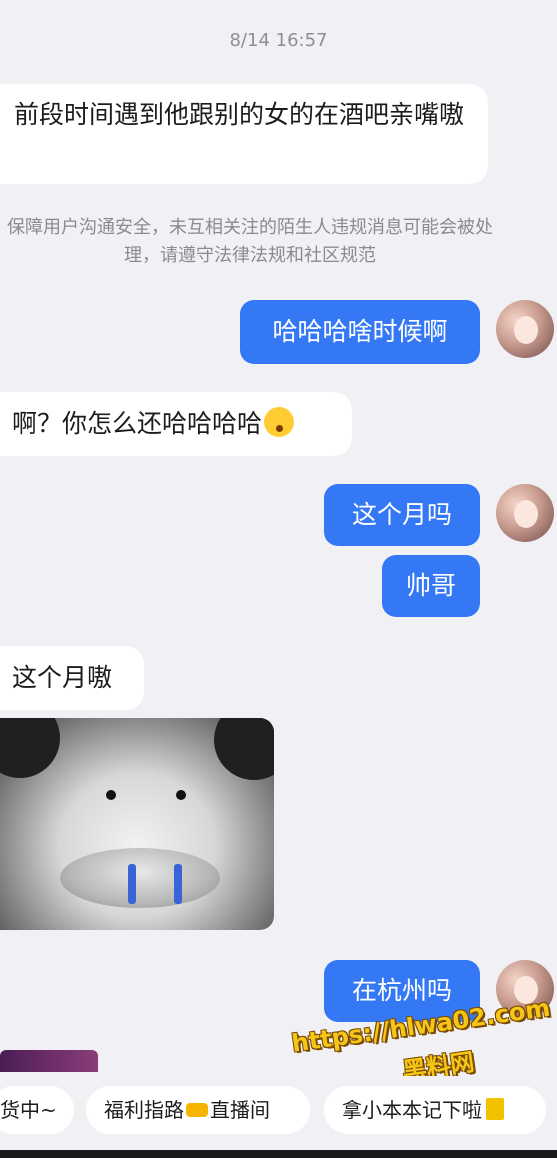 Image resolution: width=557 pixels, height=1158 pixels. I want to click on sticker-ear-left, so click(30, 748).